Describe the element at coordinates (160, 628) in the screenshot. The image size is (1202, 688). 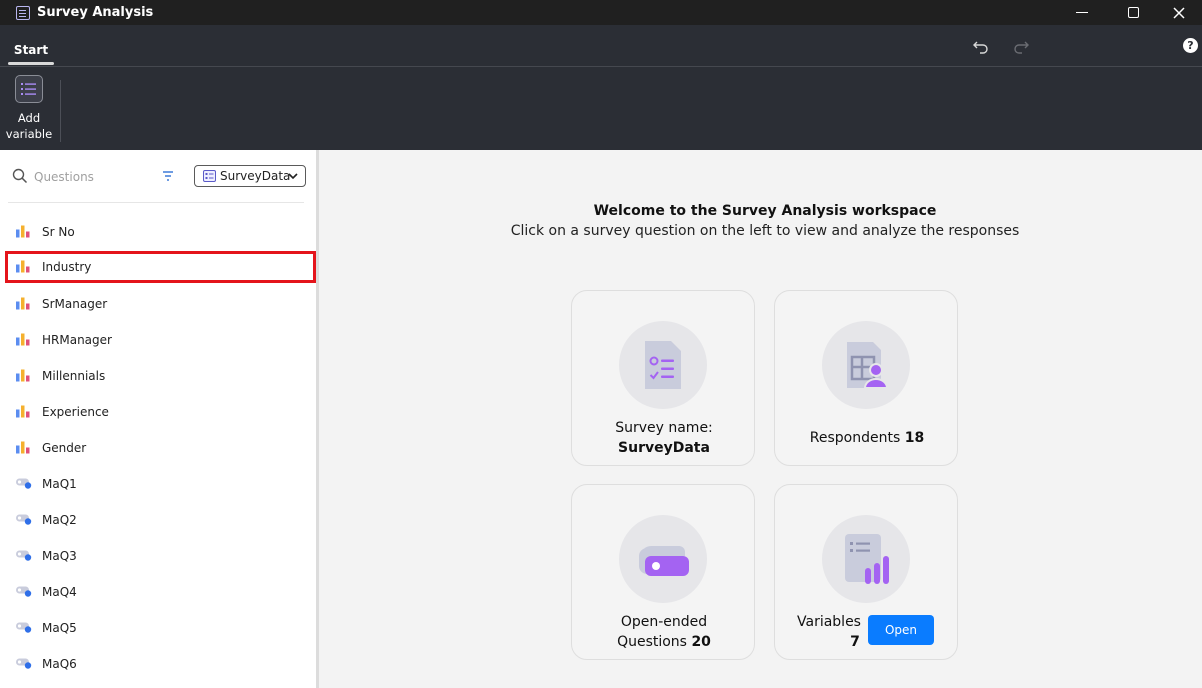
I see `question-item: MaQ5` at that location.